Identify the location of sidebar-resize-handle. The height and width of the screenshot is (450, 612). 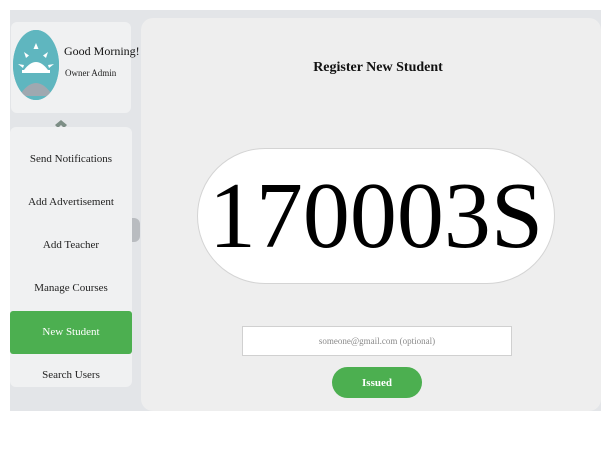
(136, 230).